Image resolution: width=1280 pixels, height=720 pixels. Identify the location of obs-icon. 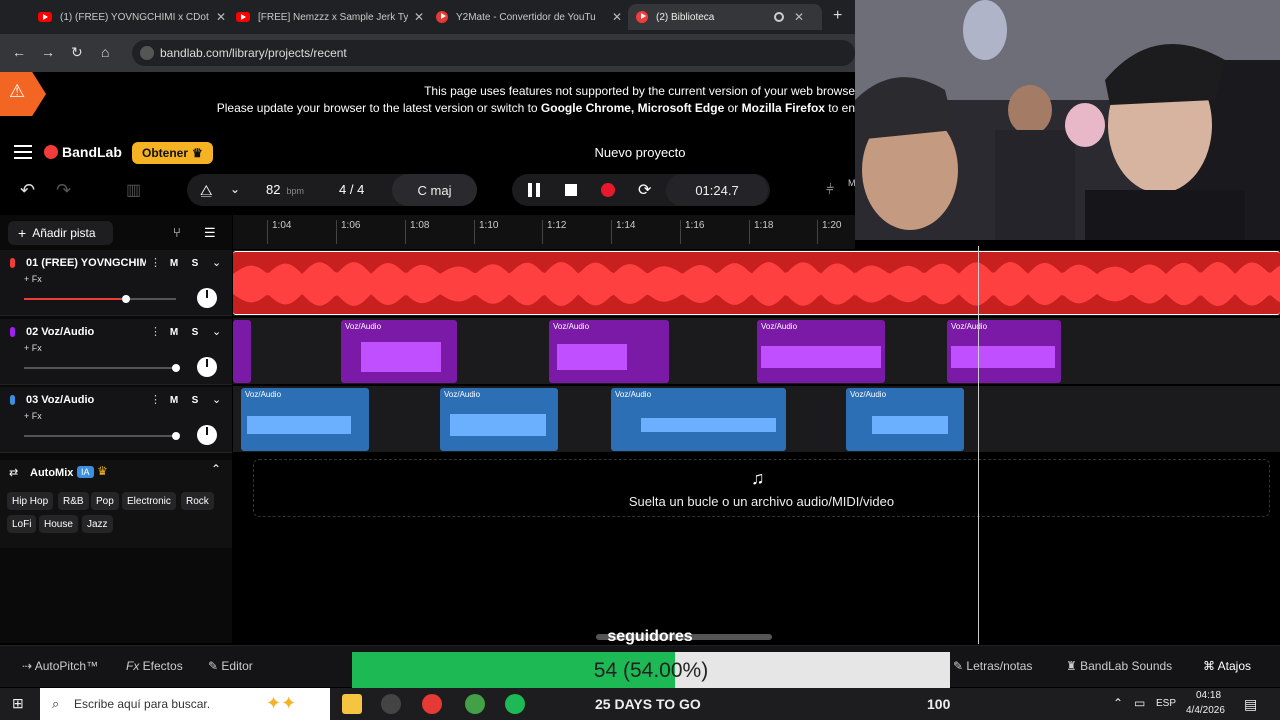
(391, 704).